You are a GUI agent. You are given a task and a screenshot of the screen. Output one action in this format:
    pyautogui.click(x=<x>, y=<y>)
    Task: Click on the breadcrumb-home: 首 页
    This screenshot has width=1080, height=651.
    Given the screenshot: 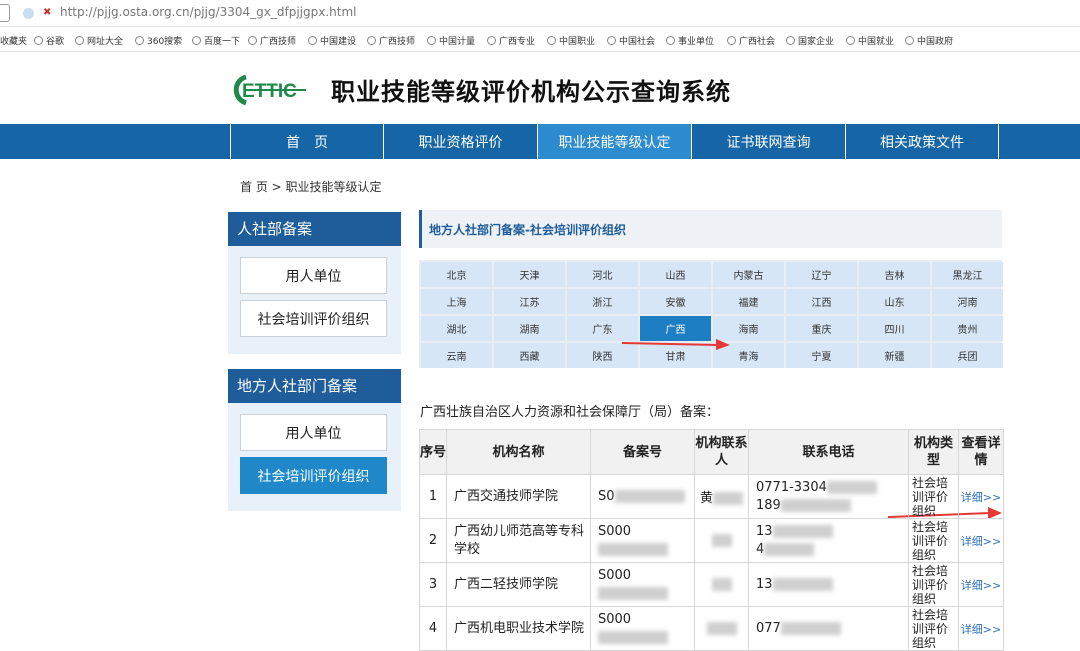 What is the action you would take?
    pyautogui.click(x=254, y=187)
    